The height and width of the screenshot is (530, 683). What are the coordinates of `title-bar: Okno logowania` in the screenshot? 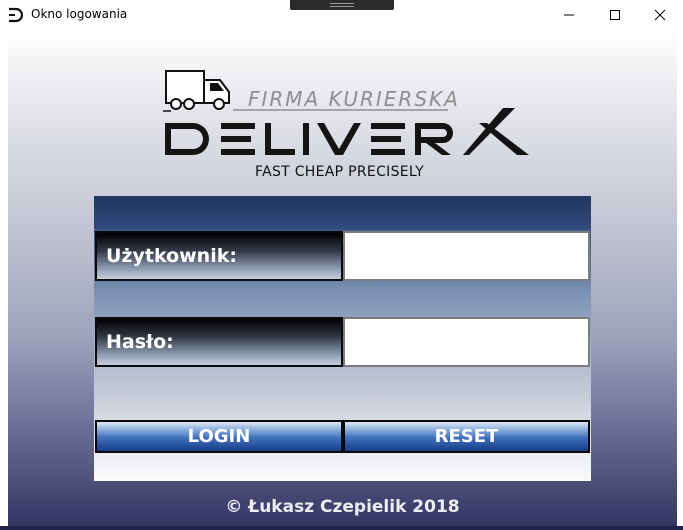 It's located at (341, 15).